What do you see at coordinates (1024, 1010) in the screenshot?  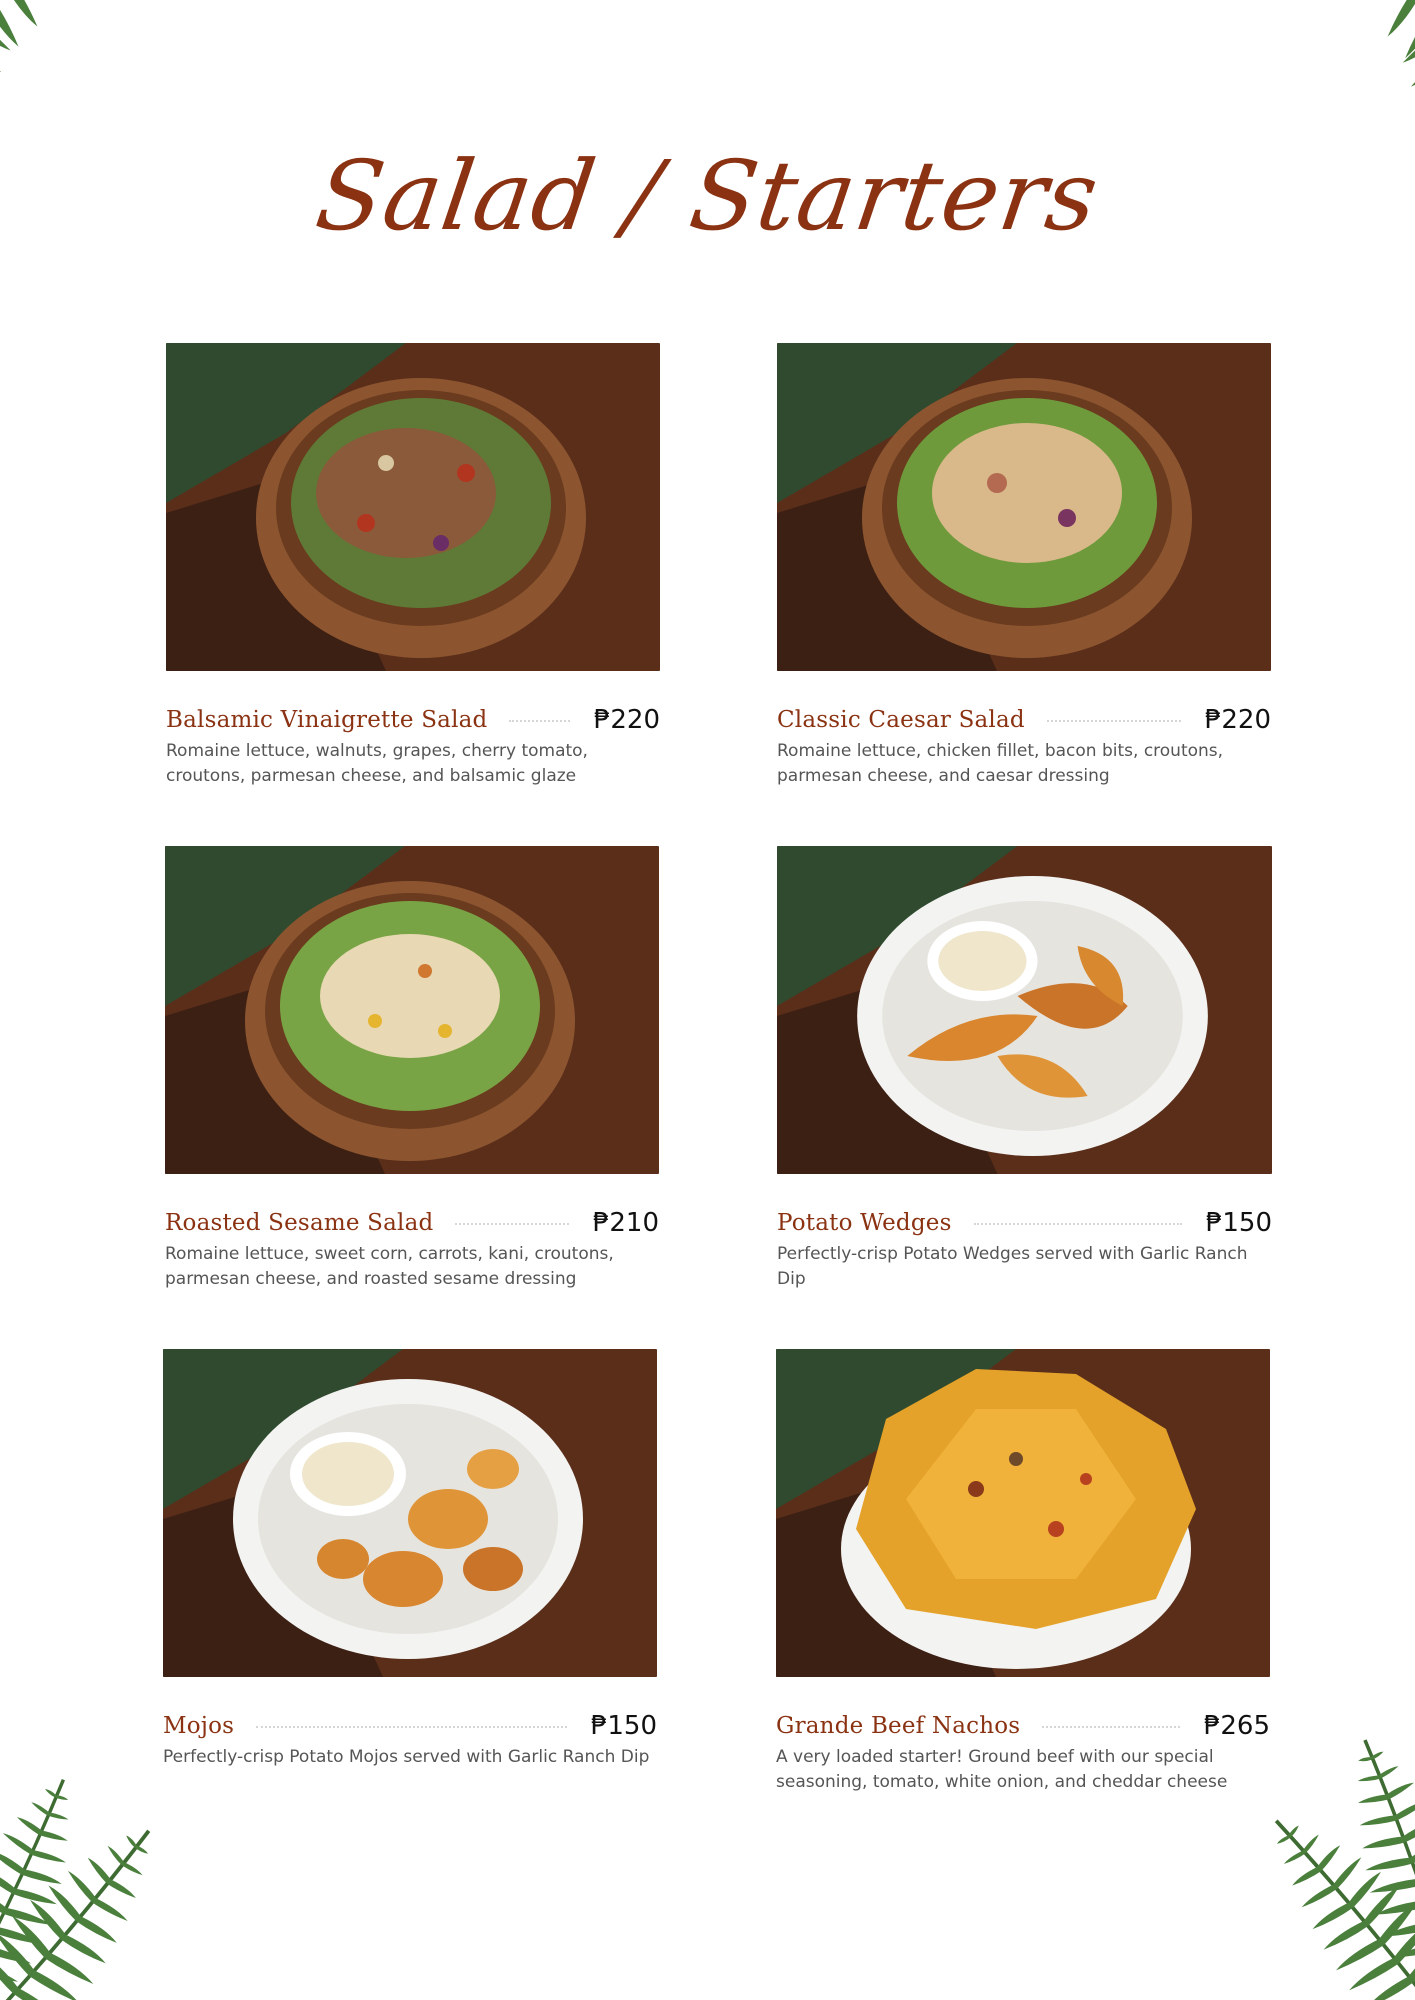 I see `potato-wedges-photo` at bounding box center [1024, 1010].